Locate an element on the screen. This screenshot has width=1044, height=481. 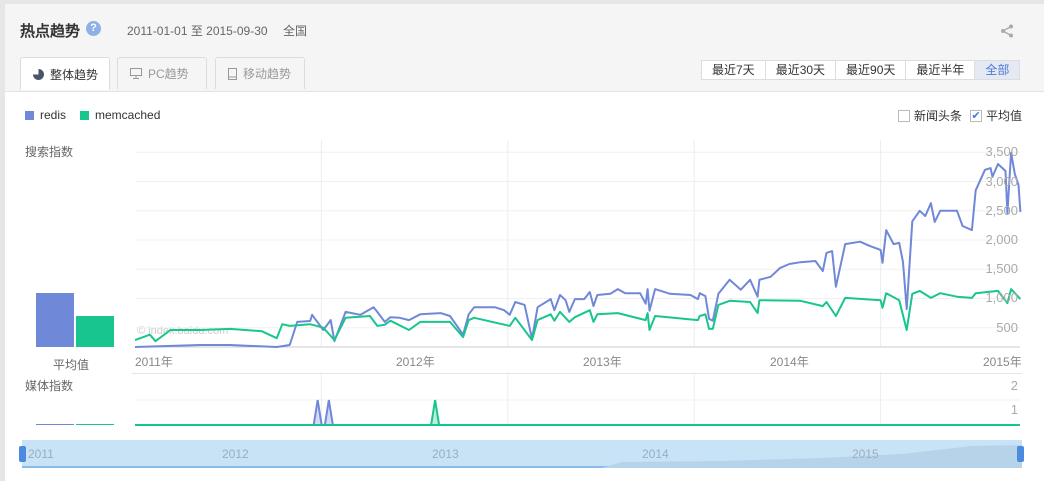
y-tick-label: 2,000 is located at coordinates (1001, 239).